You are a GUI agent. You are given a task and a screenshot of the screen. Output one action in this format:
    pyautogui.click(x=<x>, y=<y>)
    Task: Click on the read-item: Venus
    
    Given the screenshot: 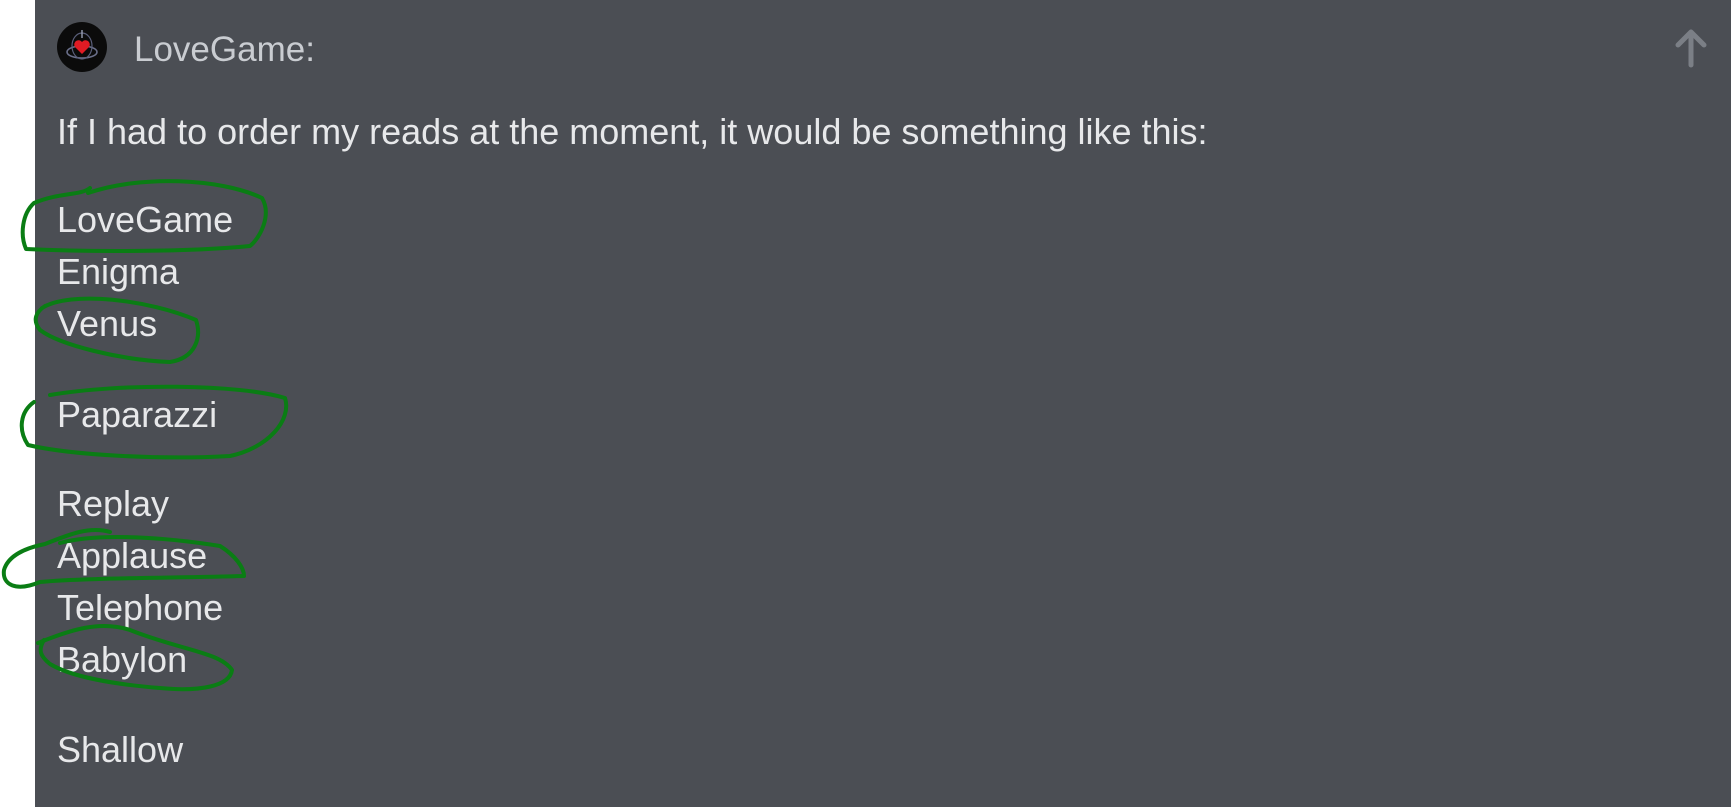 What is the action you would take?
    pyautogui.click(x=107, y=323)
    